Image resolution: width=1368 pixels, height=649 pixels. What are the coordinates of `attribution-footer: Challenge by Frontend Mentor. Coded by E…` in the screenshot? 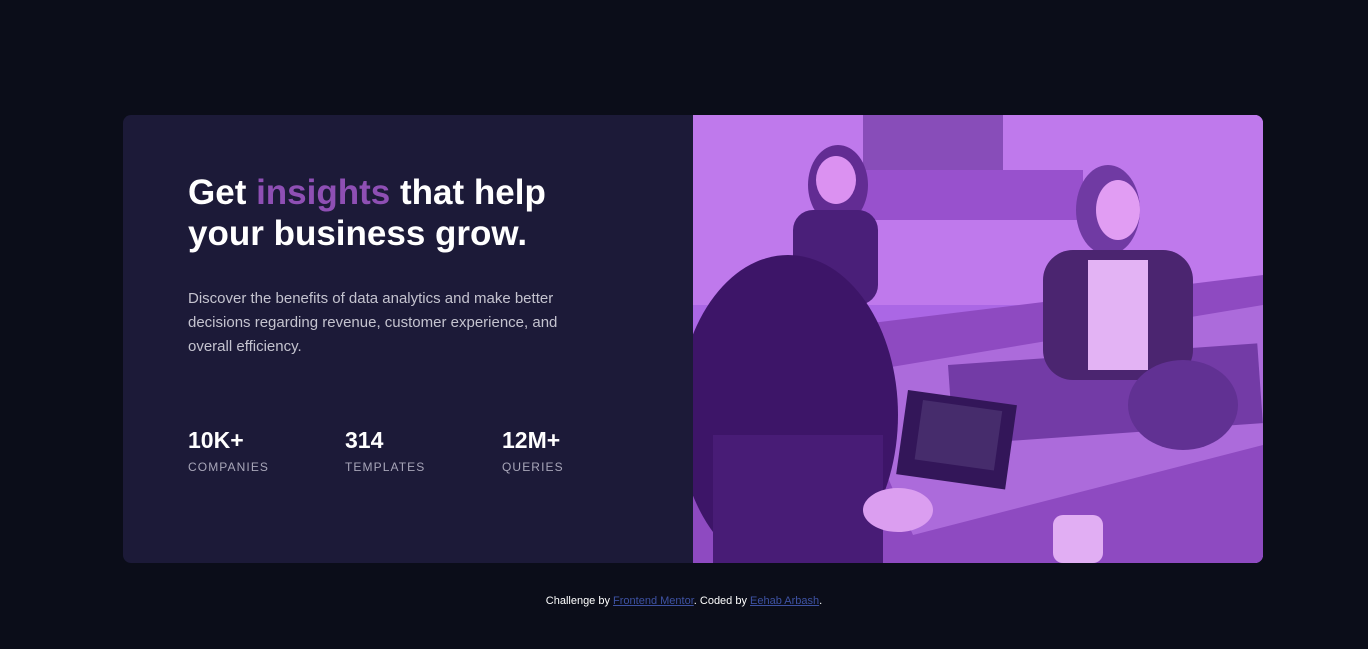 It's located at (684, 601).